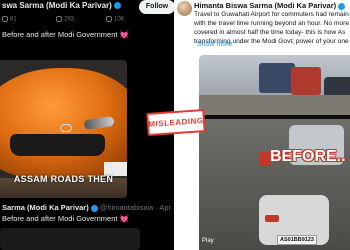  I want to click on play-button: Play, so click(208, 241).